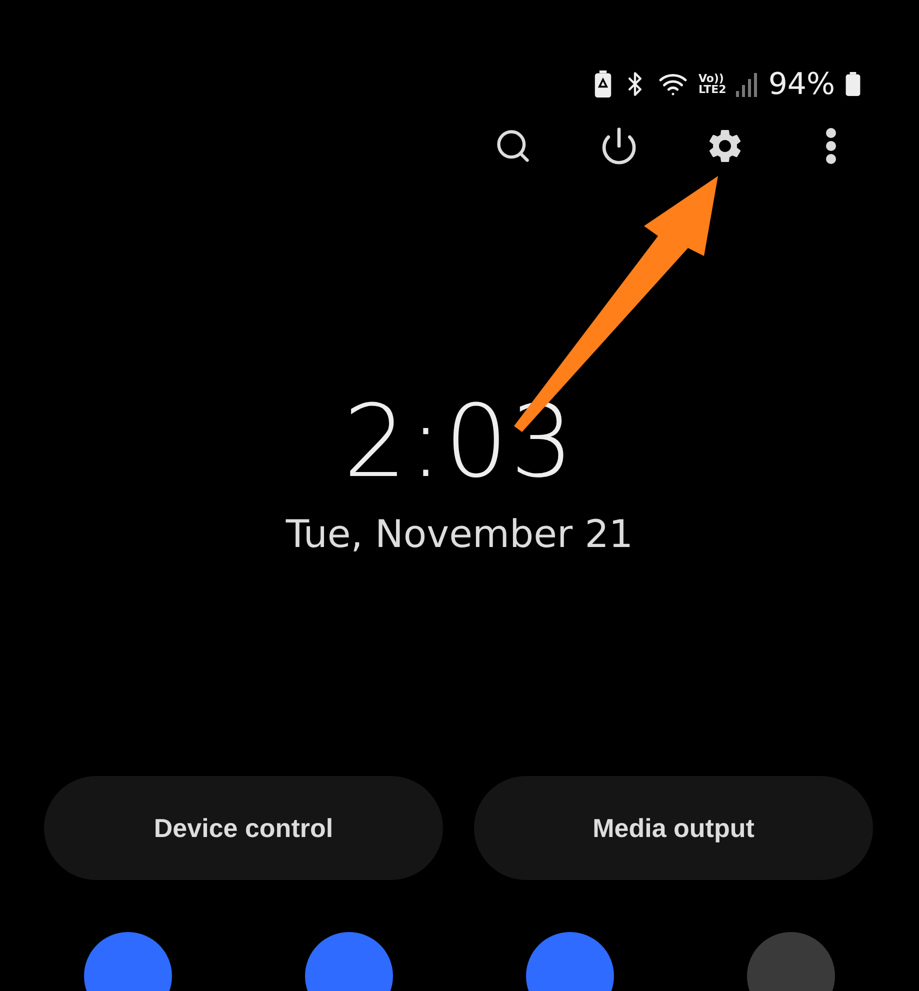 The height and width of the screenshot is (991, 919). Describe the element at coordinates (831, 146) in the screenshot. I see `more-options-icon` at that location.